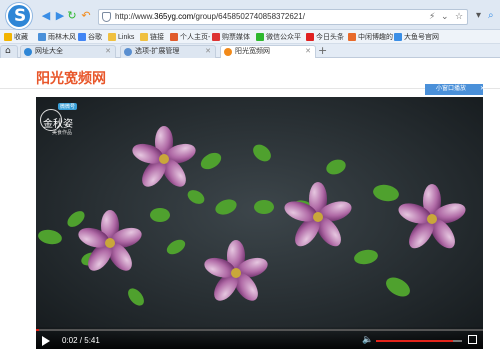 The width and height of the screenshot is (500, 349). I want to click on bookmark-label: 雨林木风, so click(62, 37).